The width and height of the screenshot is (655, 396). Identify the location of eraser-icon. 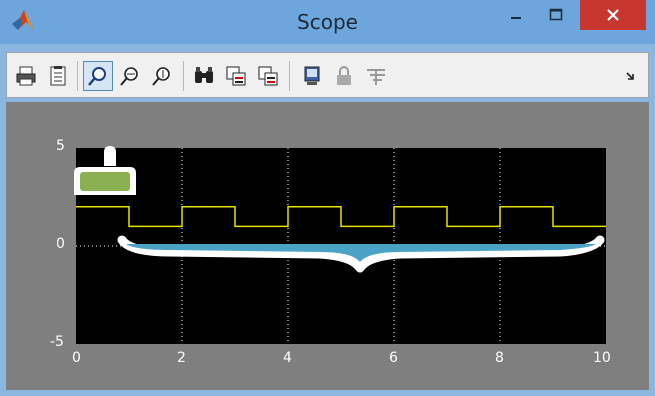
(105, 170).